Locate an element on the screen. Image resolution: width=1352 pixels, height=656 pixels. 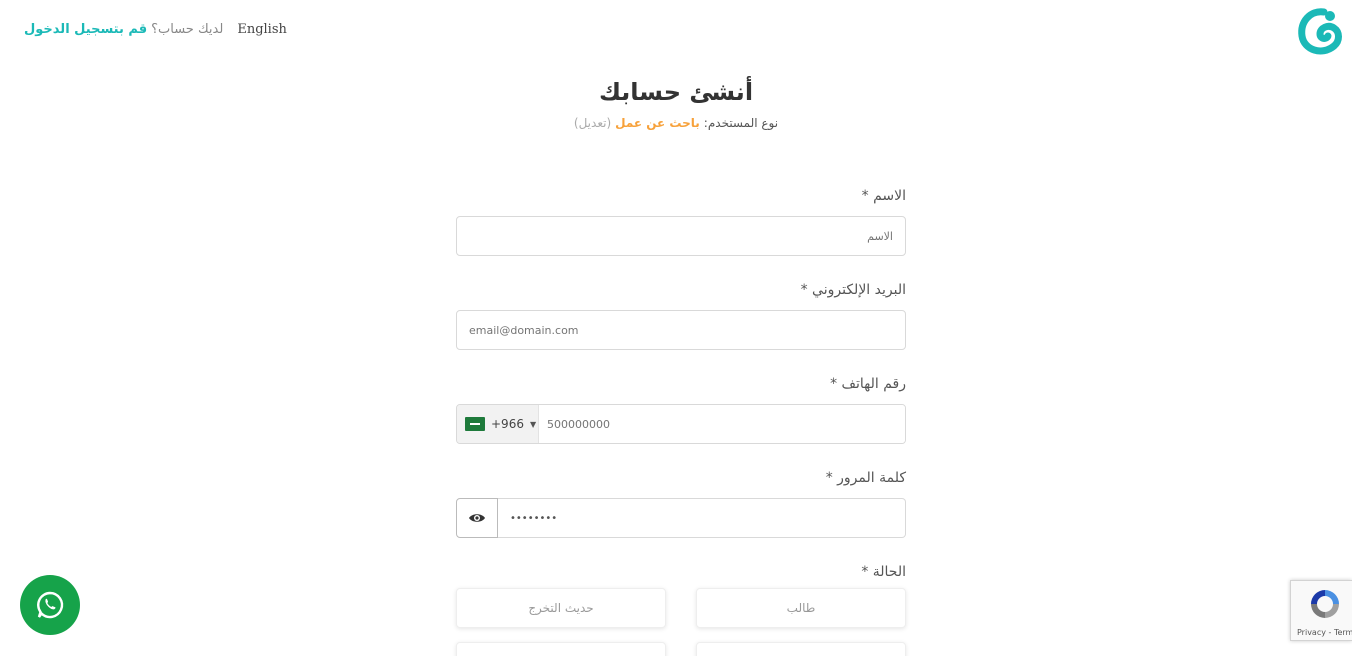
language-switch: English is located at coordinates (262, 29).